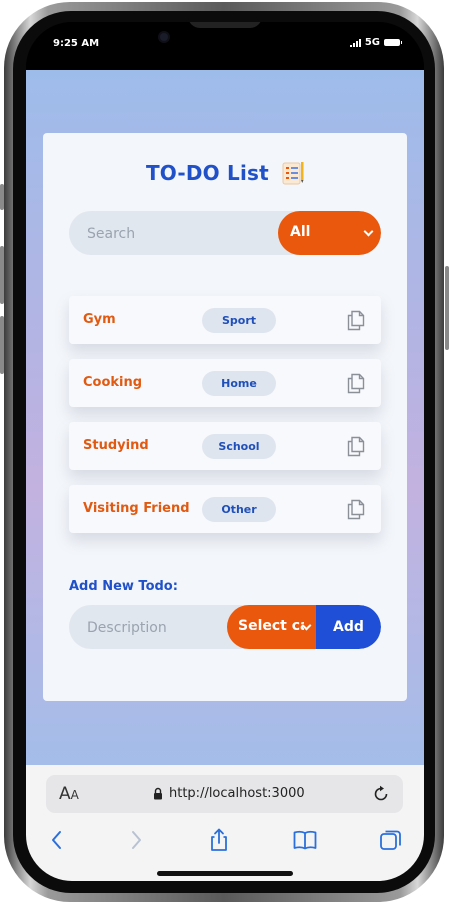  Describe the element at coordinates (355, 42) in the screenshot. I see `signal-icon` at that location.